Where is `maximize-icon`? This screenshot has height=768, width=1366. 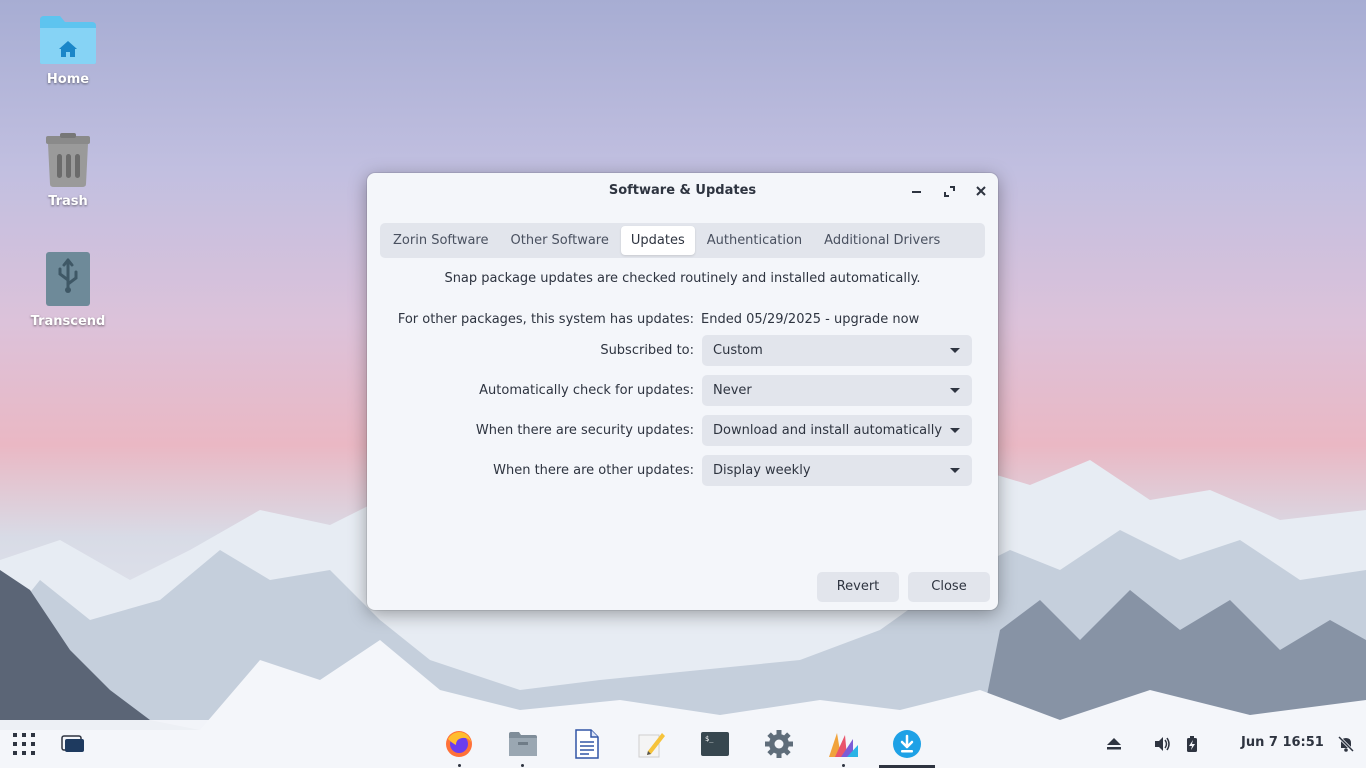 maximize-icon is located at coordinates (949, 191).